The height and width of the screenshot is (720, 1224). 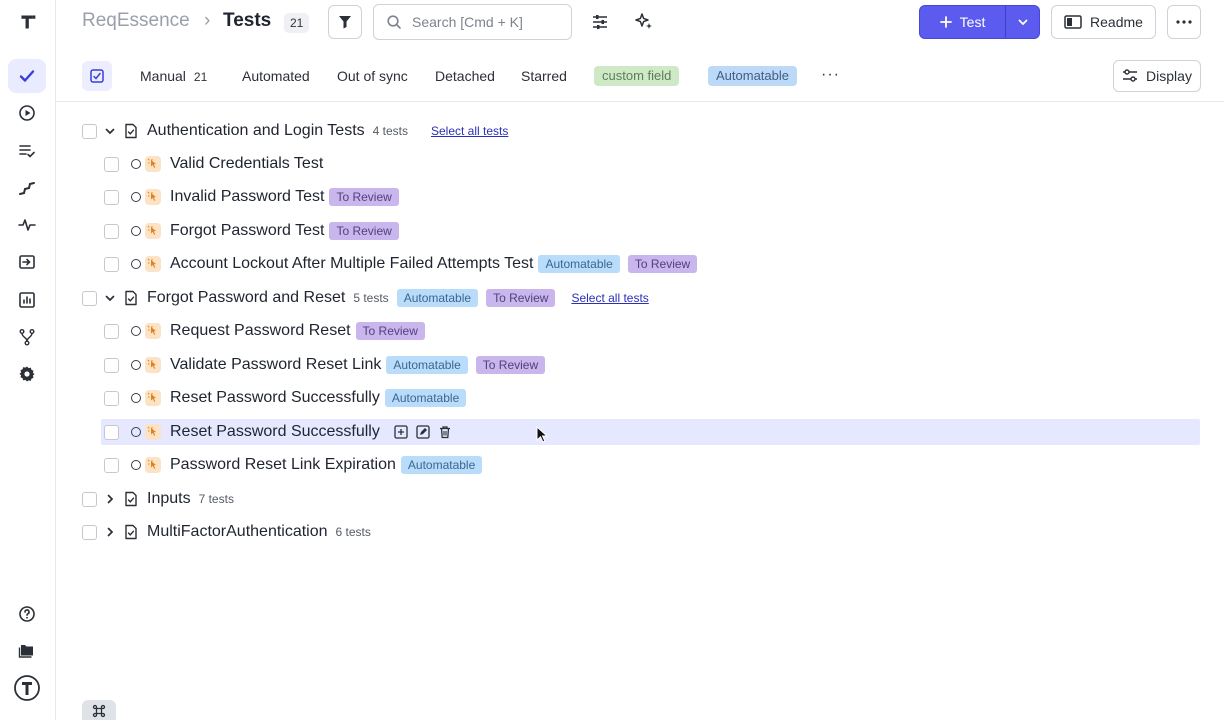 I want to click on tab-detached: Detached, so click(x=465, y=76).